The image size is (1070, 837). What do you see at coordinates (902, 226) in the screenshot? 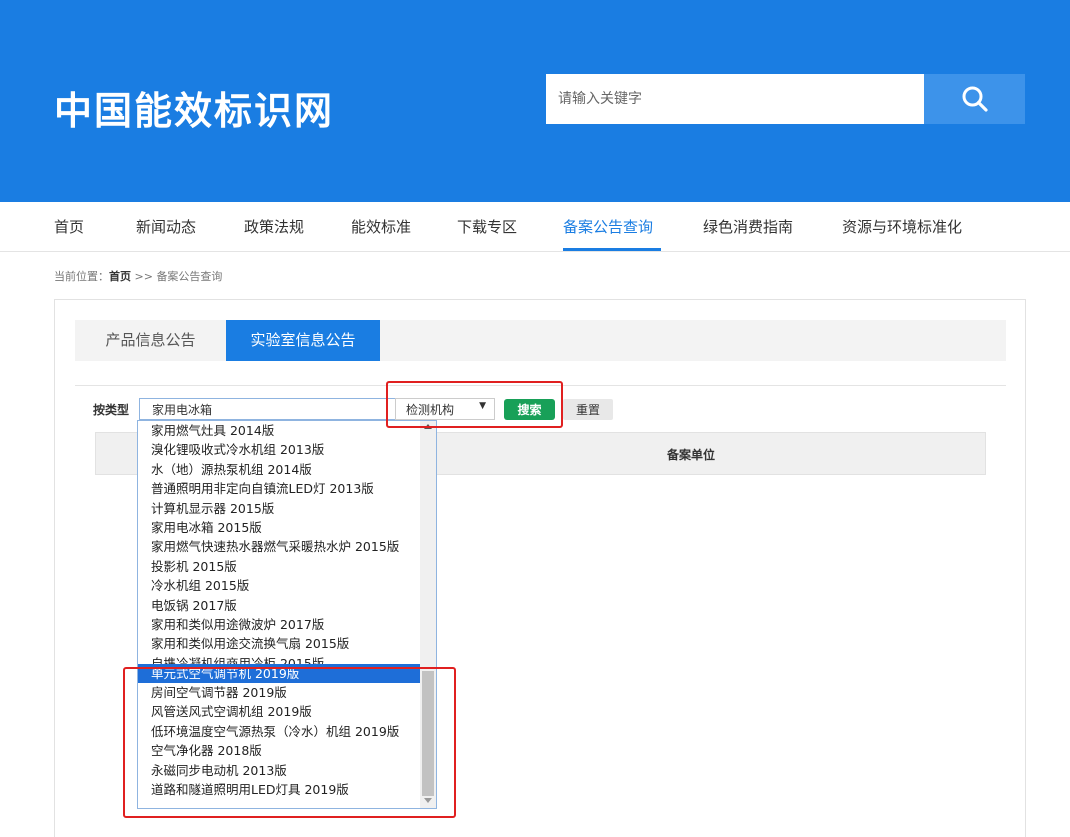
I see `nav-resources: 资源与环境标准化` at bounding box center [902, 226].